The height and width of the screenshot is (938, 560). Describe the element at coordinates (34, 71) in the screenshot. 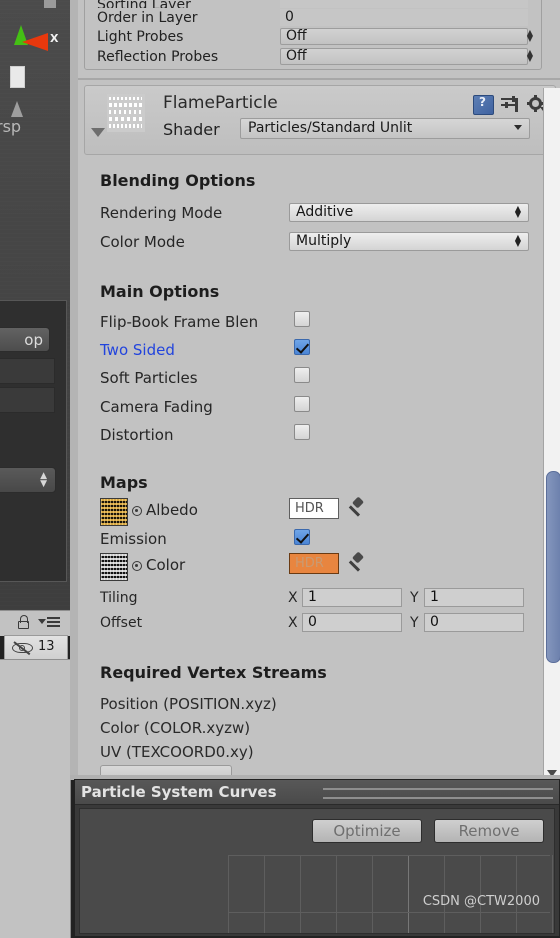

I see `gizmo-axis-x: X` at that location.